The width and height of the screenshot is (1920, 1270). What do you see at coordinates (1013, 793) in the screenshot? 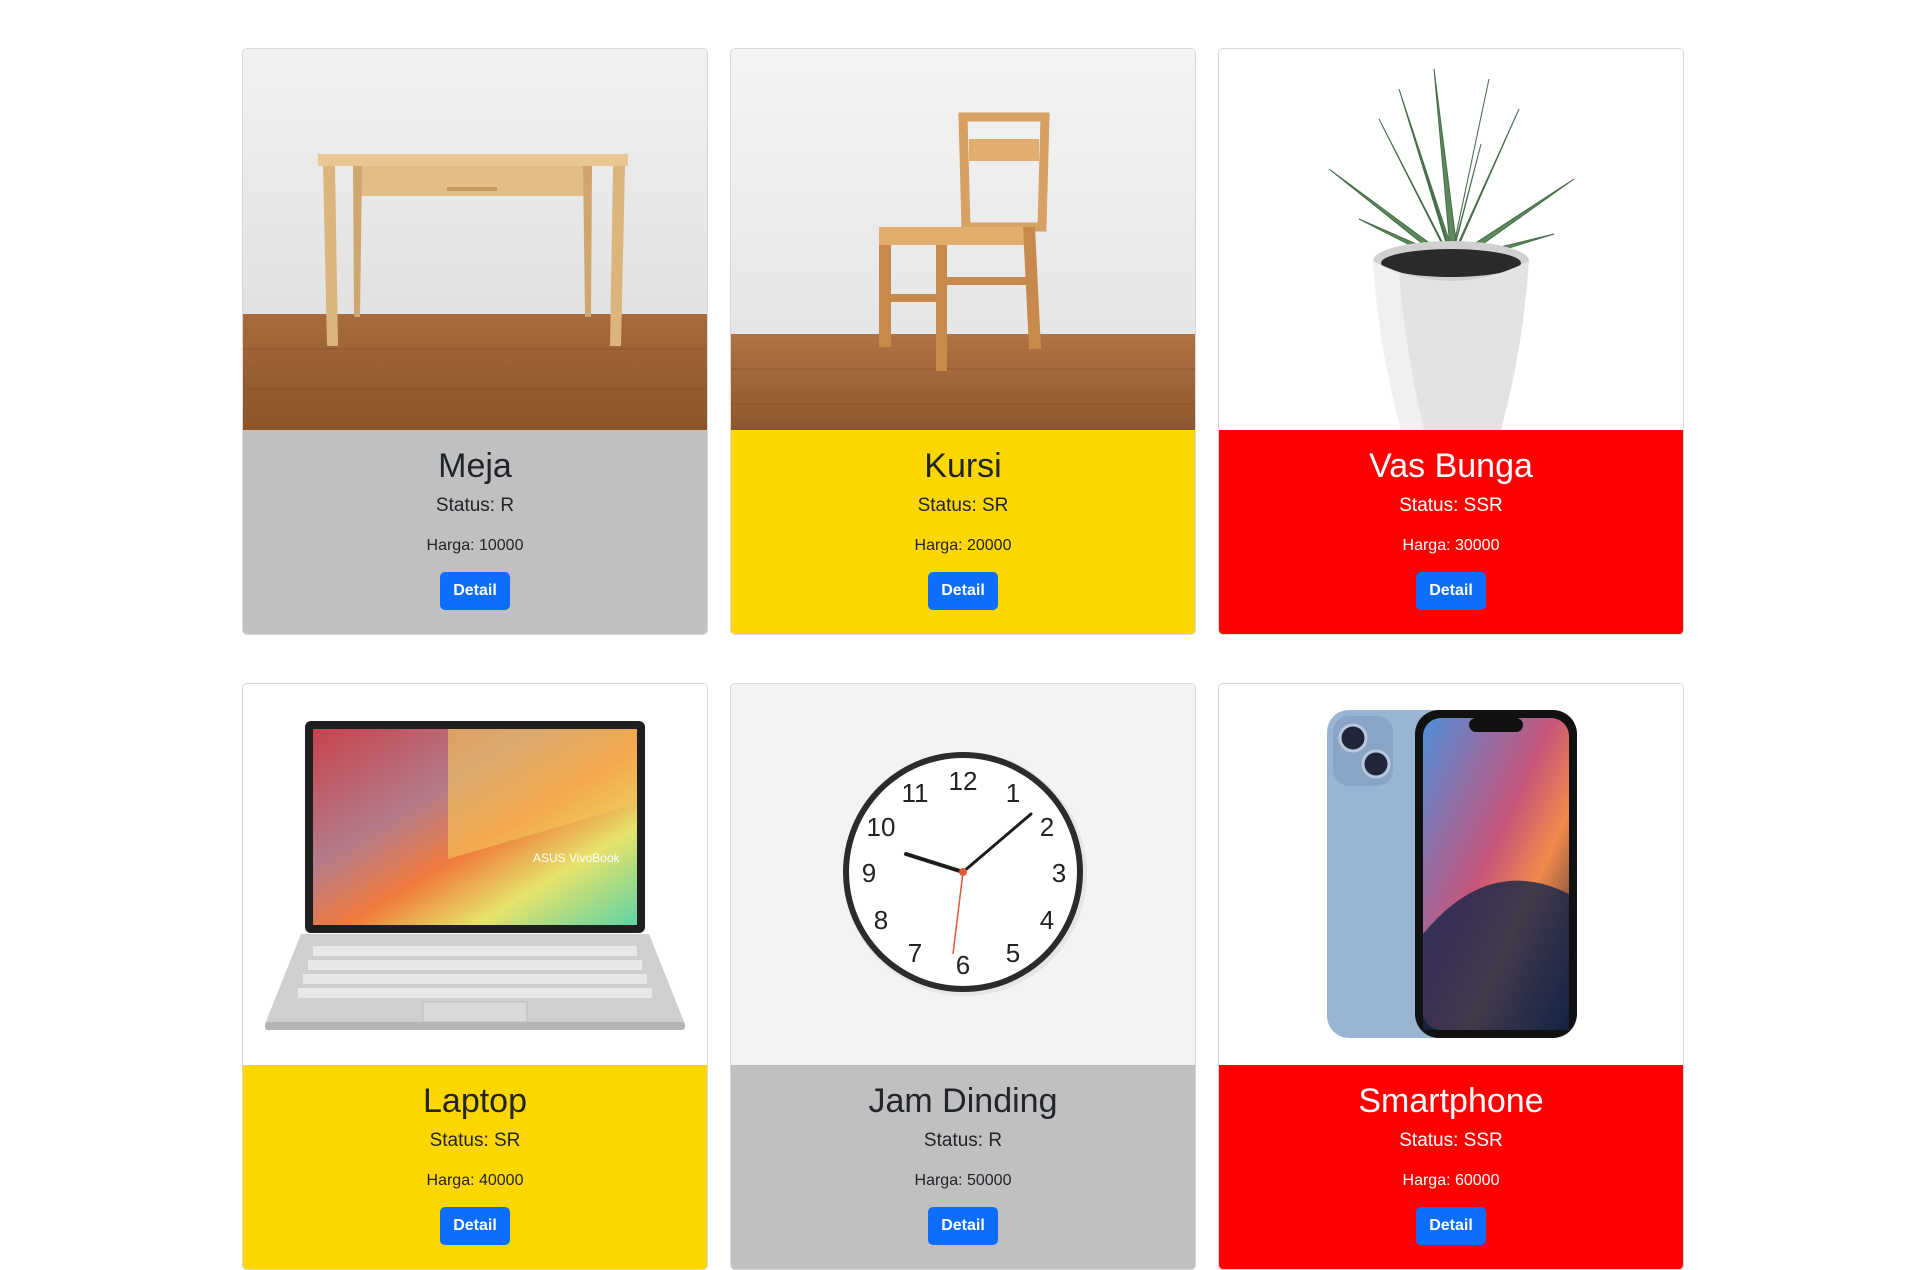
I see `clock-number: 1` at bounding box center [1013, 793].